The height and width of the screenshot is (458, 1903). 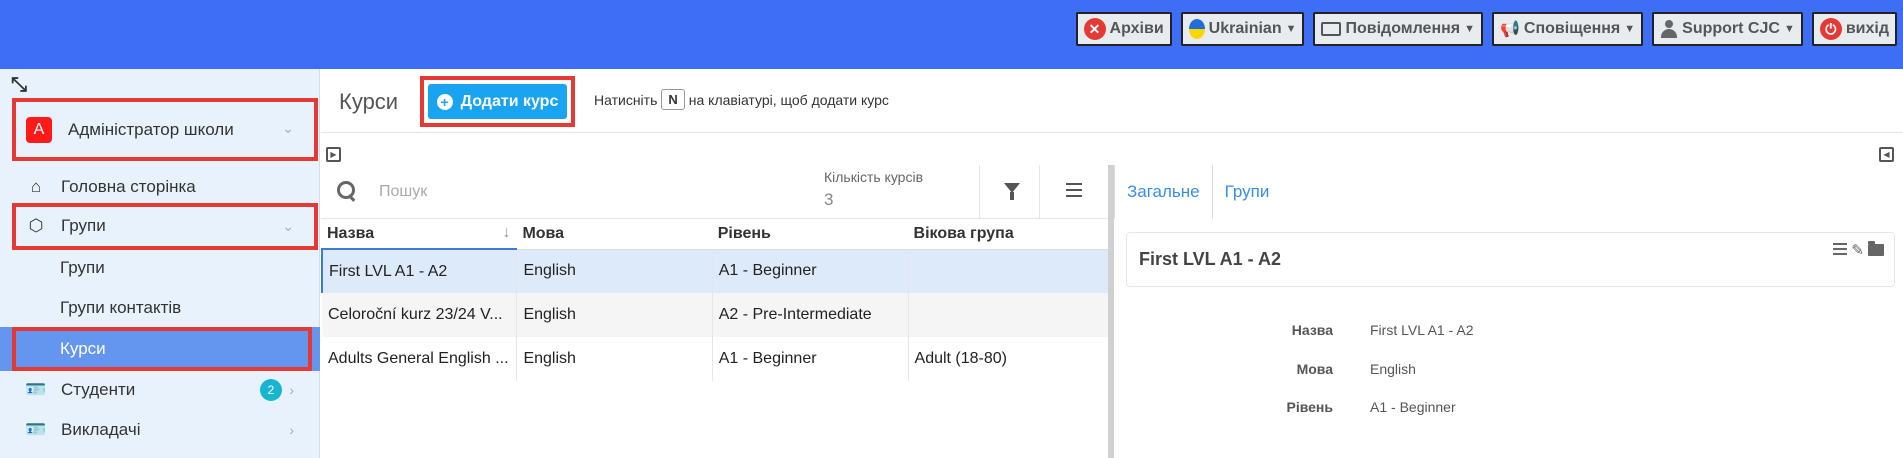 I want to click on card-actions: ✎, so click(x=1858, y=250).